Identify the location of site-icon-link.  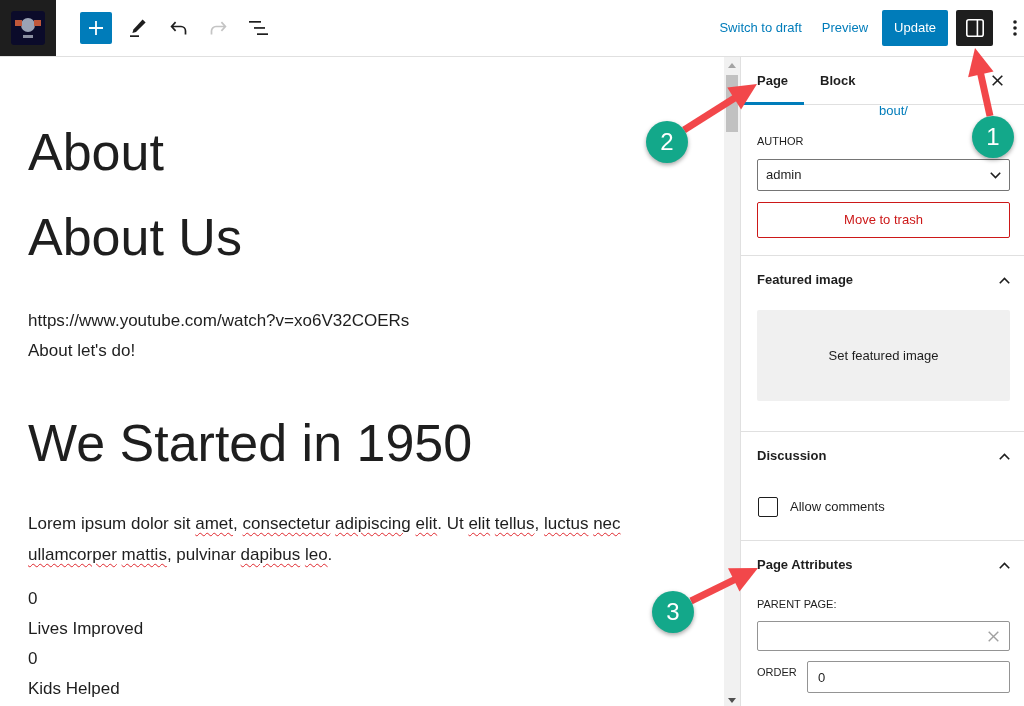
(28, 28).